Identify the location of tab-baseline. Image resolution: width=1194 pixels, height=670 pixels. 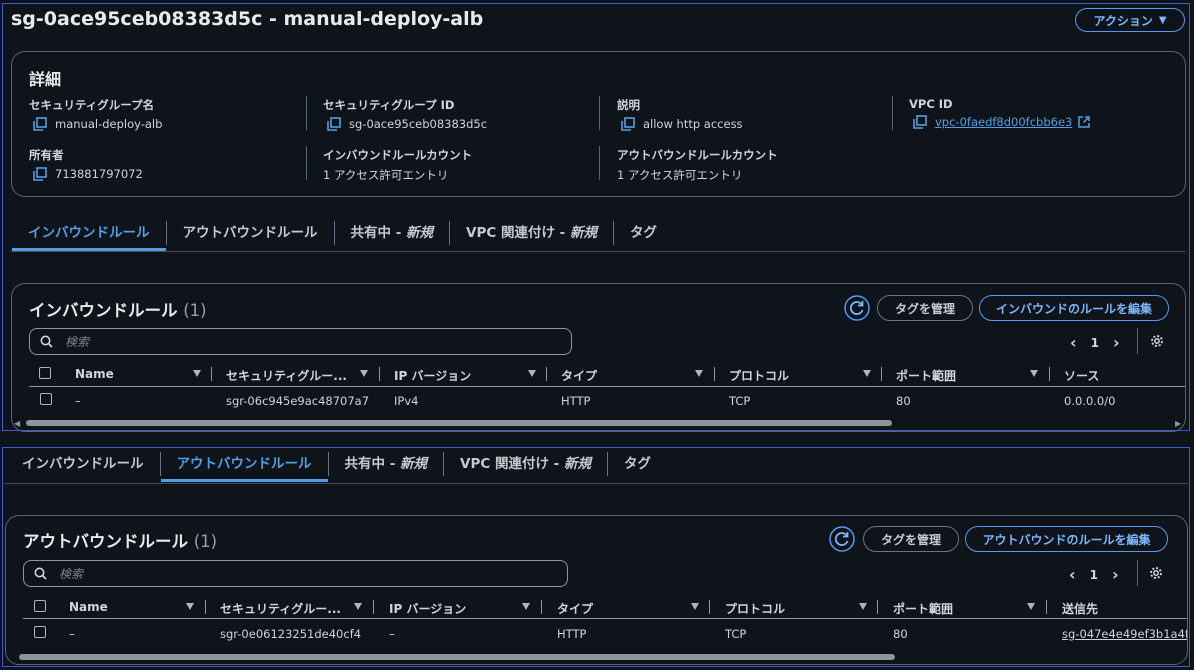
(596, 483).